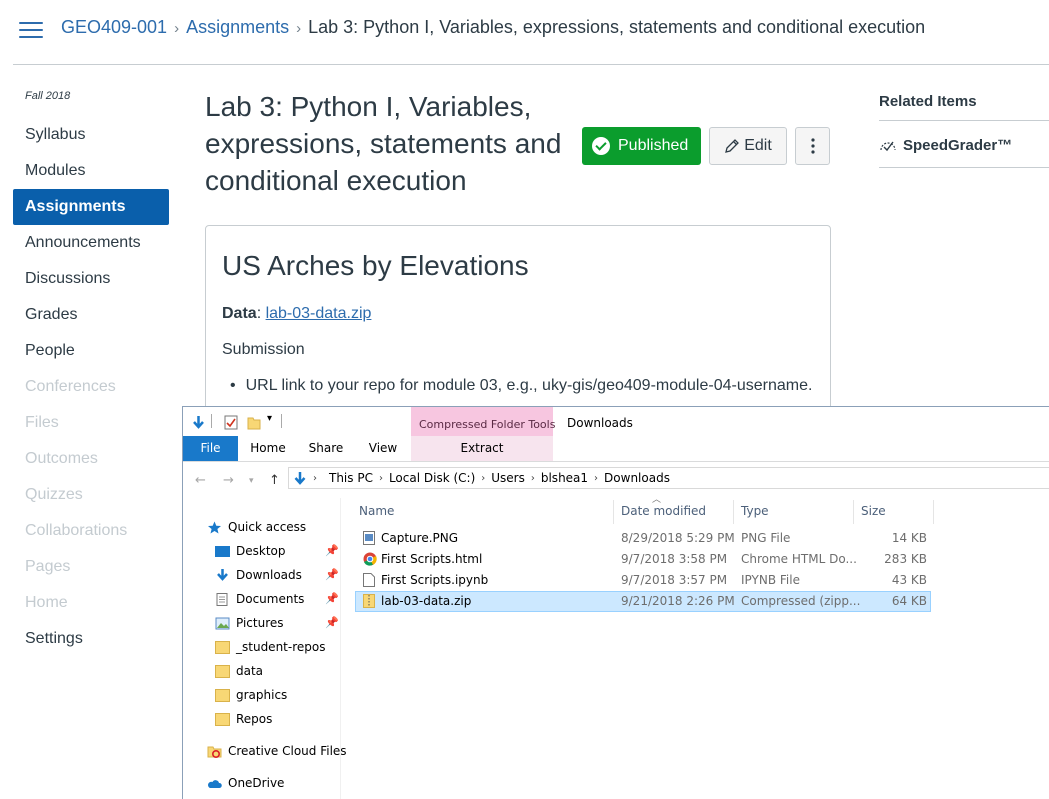 The height and width of the screenshot is (799, 1049). What do you see at coordinates (420, 538) in the screenshot?
I see `file-name: Capture.PNG` at bounding box center [420, 538].